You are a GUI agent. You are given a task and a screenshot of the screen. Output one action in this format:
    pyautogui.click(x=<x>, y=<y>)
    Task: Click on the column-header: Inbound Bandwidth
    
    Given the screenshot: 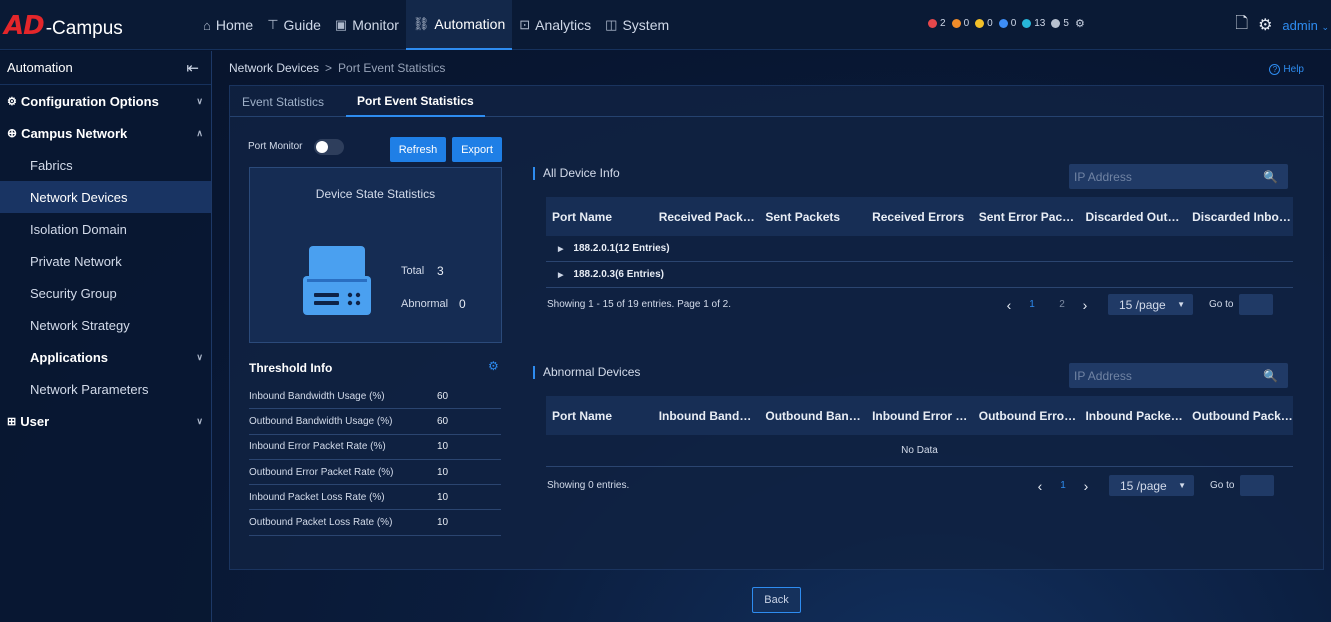 What is the action you would take?
    pyautogui.click(x=706, y=416)
    